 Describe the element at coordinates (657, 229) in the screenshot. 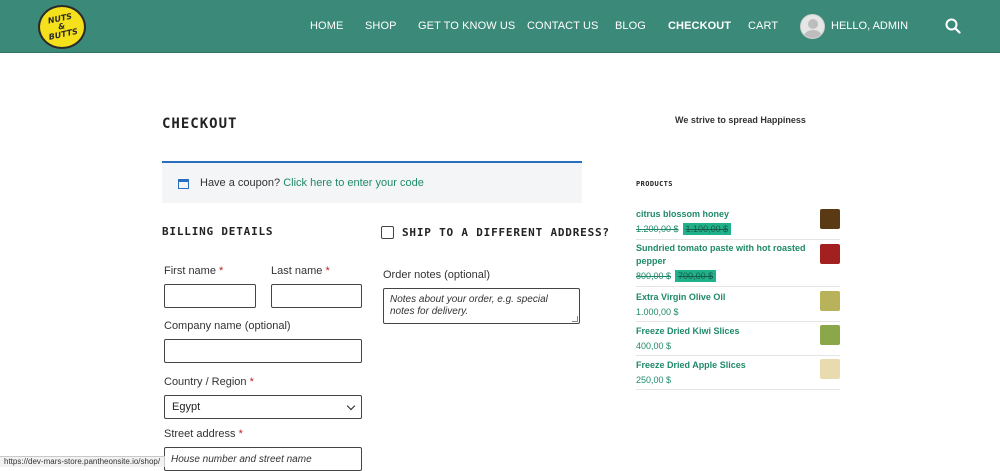

I see `price-old: 1.200,00 $` at that location.